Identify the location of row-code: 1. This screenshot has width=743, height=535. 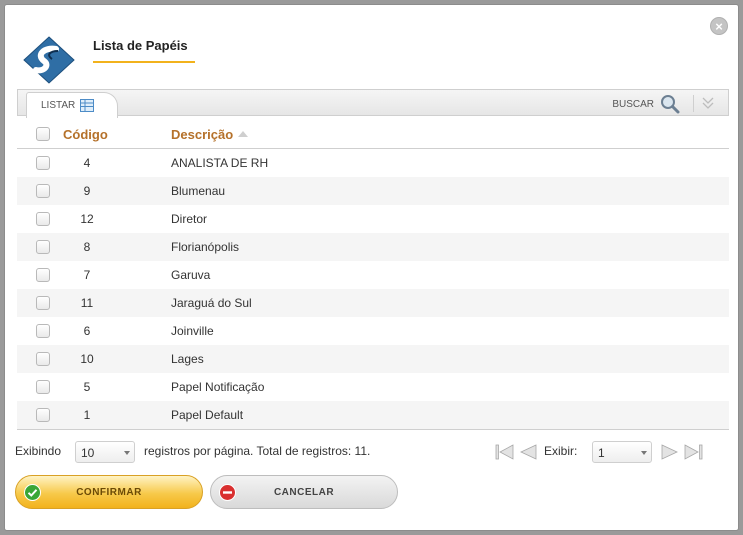
(87, 415).